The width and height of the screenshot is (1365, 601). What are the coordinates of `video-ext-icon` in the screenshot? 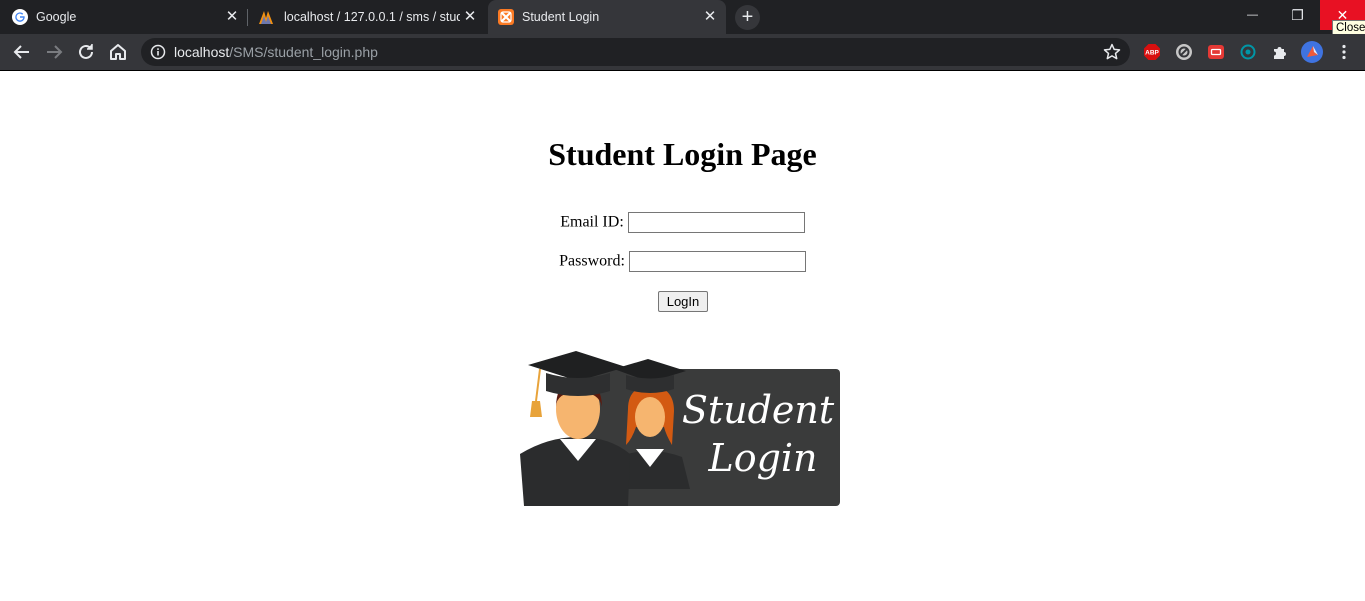 It's located at (1216, 52).